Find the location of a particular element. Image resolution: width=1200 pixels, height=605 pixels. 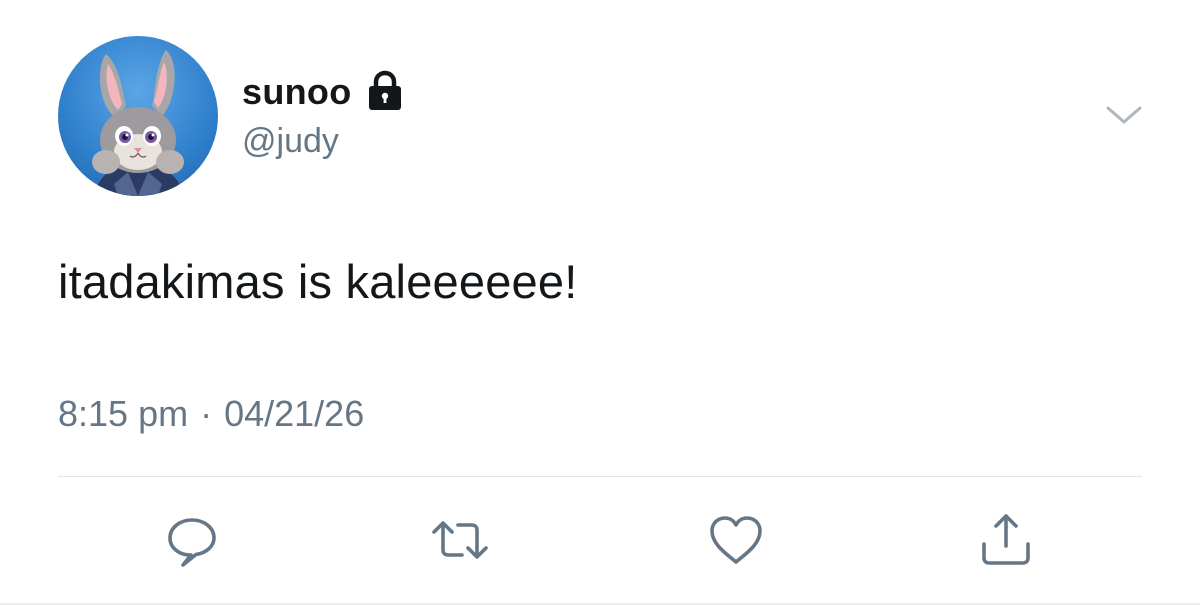

heart-icon is located at coordinates (736, 540).